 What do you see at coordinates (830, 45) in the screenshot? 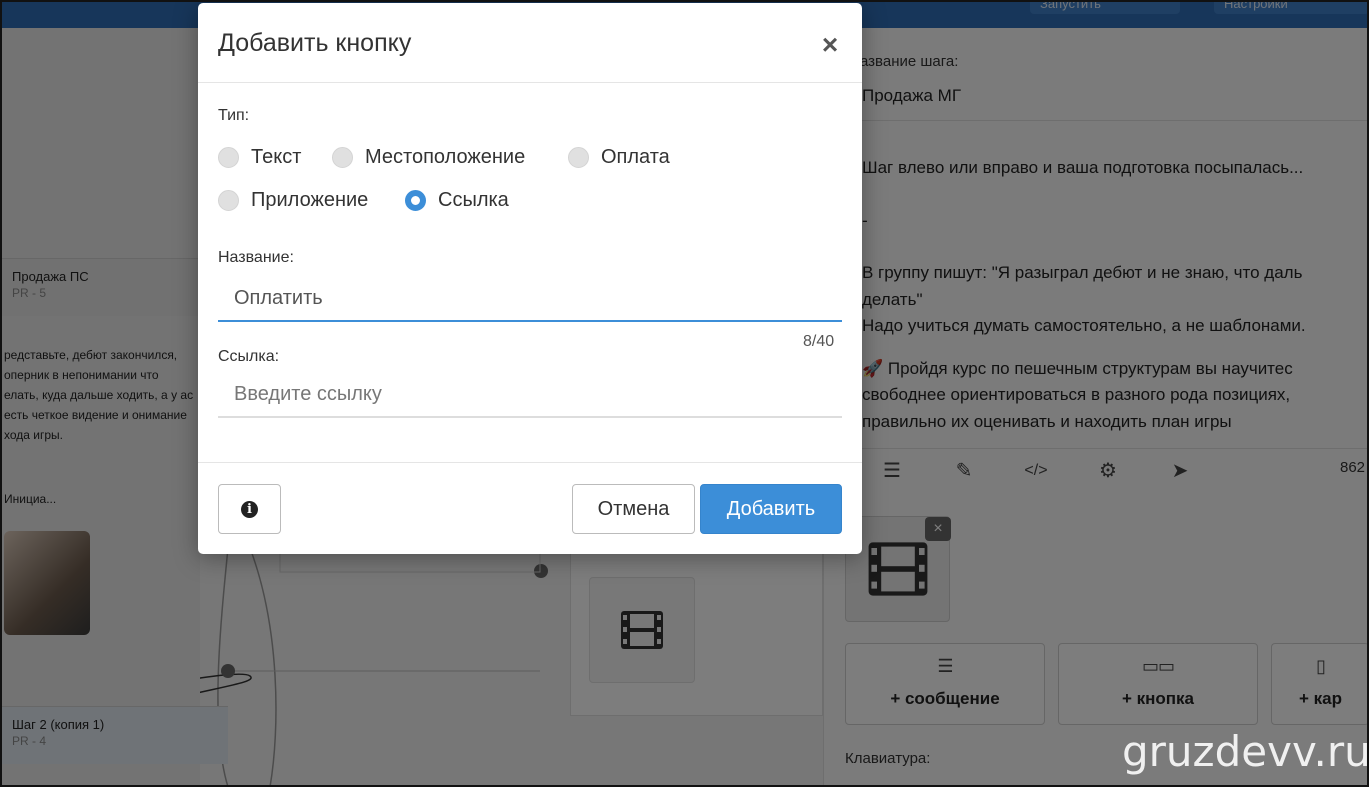
I see `close-icon: ×` at bounding box center [830, 45].